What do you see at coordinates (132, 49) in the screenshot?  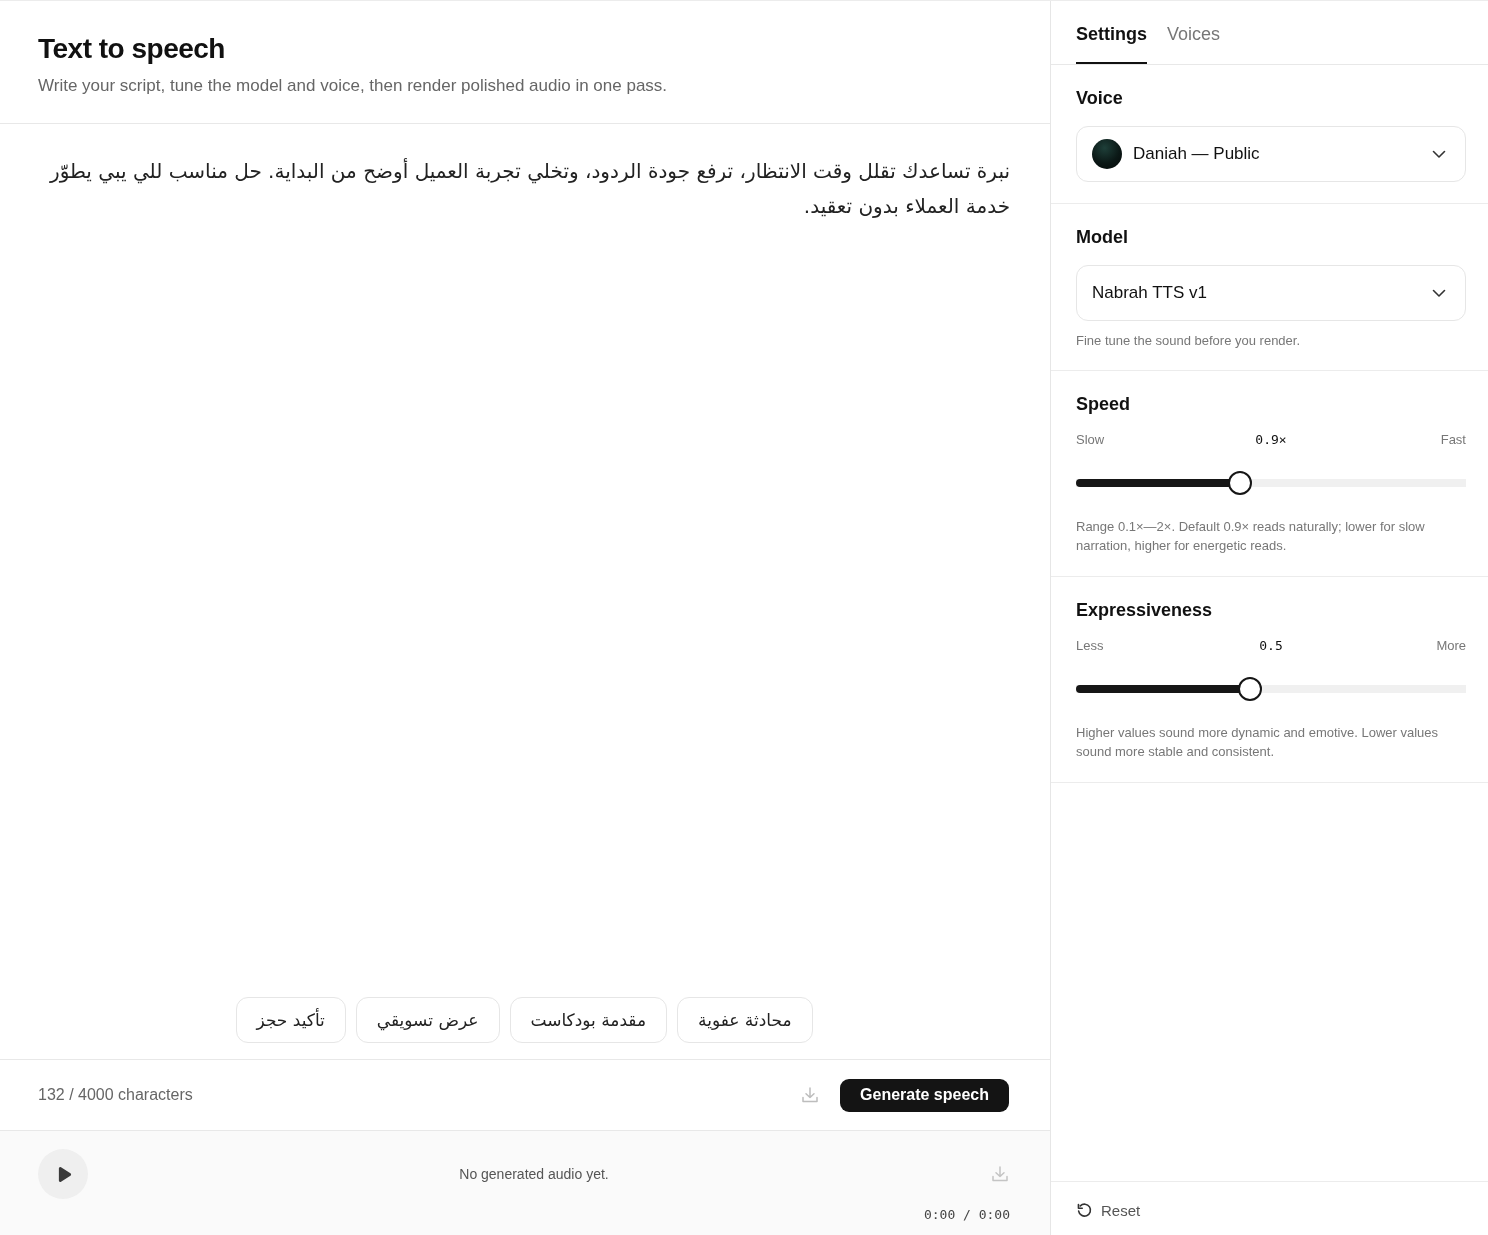 I see `page-title: Text to speech` at bounding box center [132, 49].